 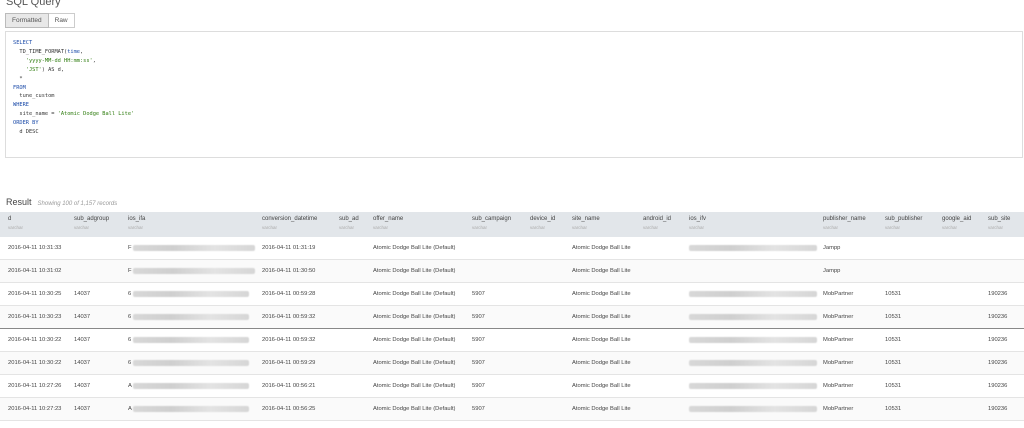 What do you see at coordinates (289, 294) in the screenshot?
I see `cell-conversion-datetime: 2016-04-11 00:59:28` at bounding box center [289, 294].